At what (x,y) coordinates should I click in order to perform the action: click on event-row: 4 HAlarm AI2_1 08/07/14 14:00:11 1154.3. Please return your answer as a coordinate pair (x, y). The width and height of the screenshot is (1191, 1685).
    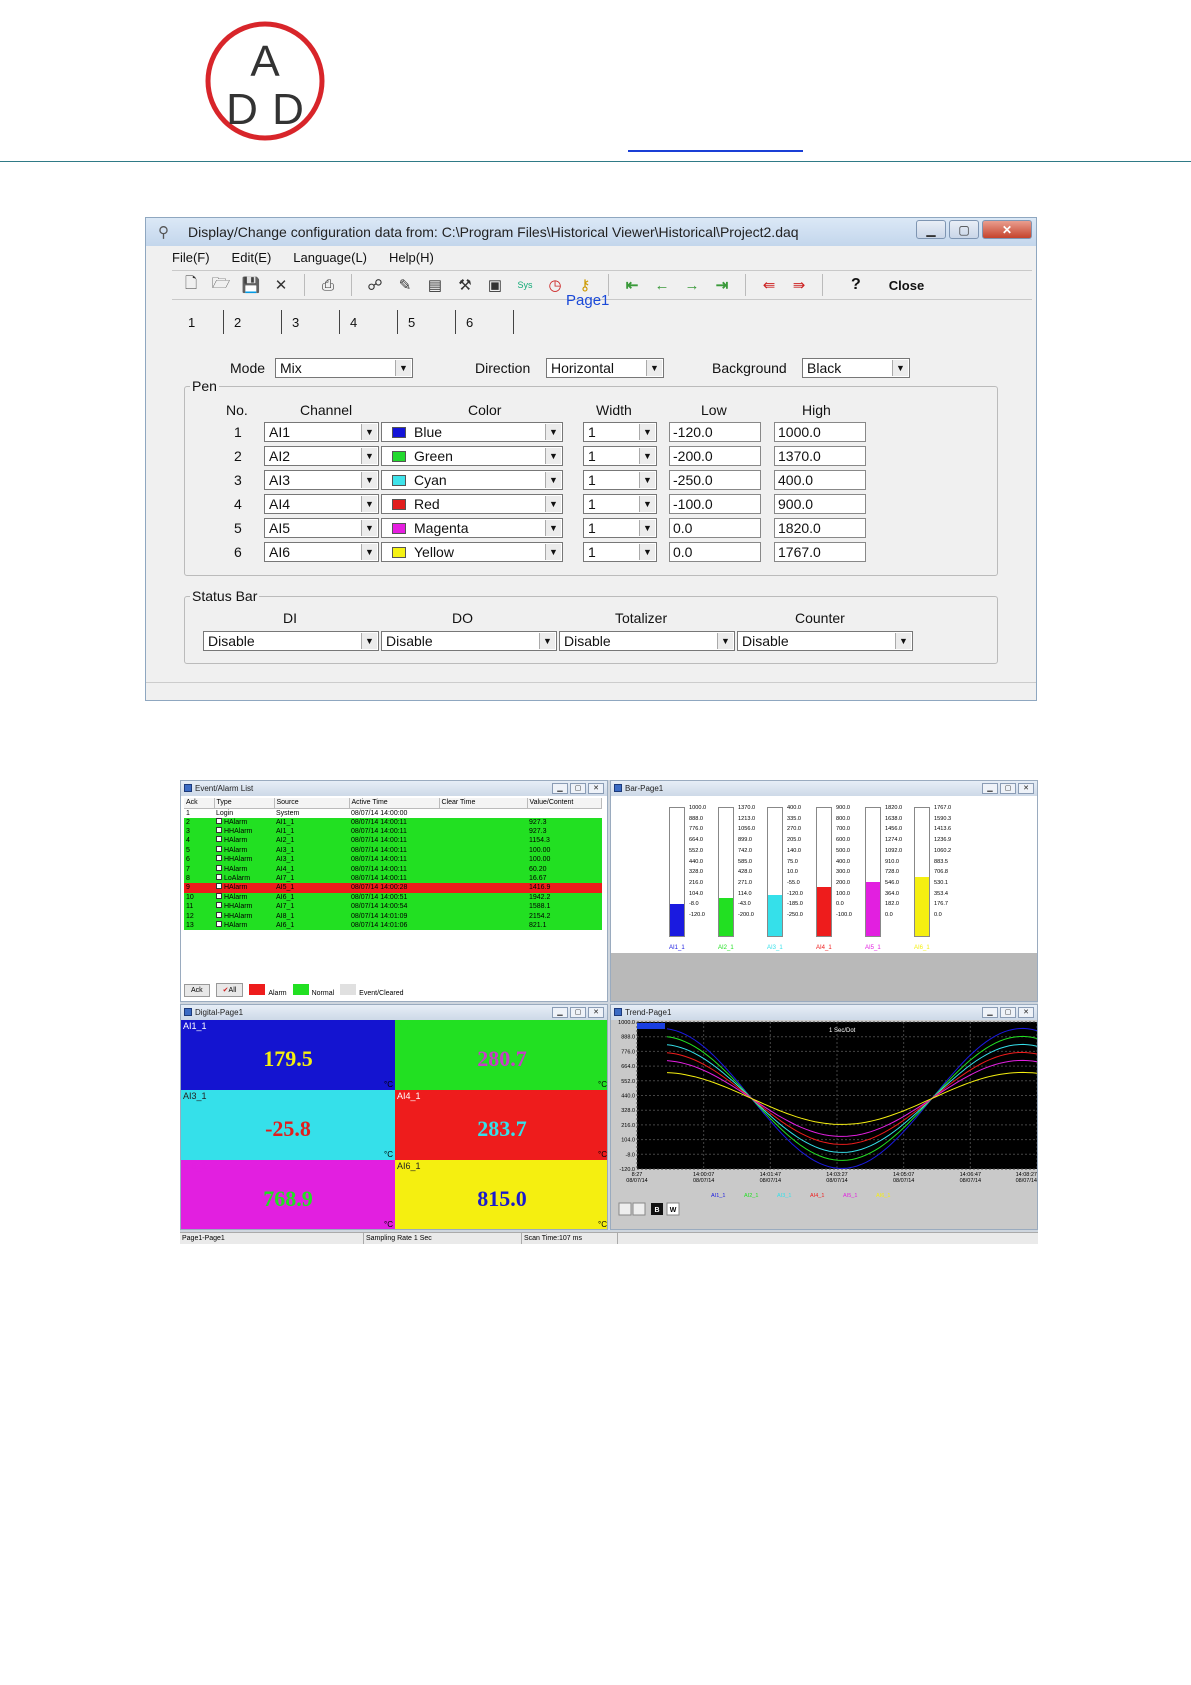
    Looking at the image, I should click on (393, 841).